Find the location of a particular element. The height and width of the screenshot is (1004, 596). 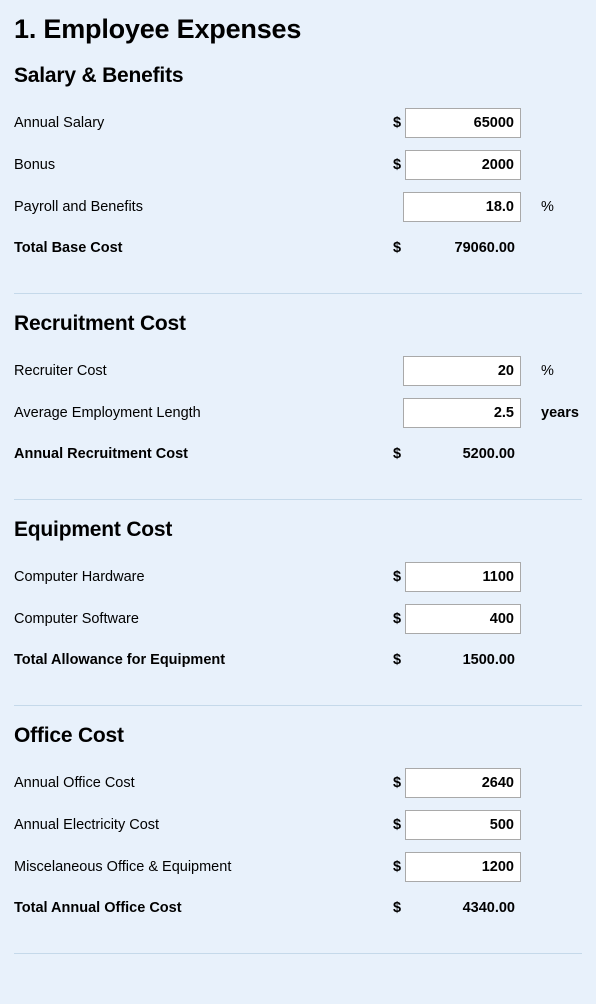

unit-payroll-and-benefits: % is located at coordinates (547, 207).